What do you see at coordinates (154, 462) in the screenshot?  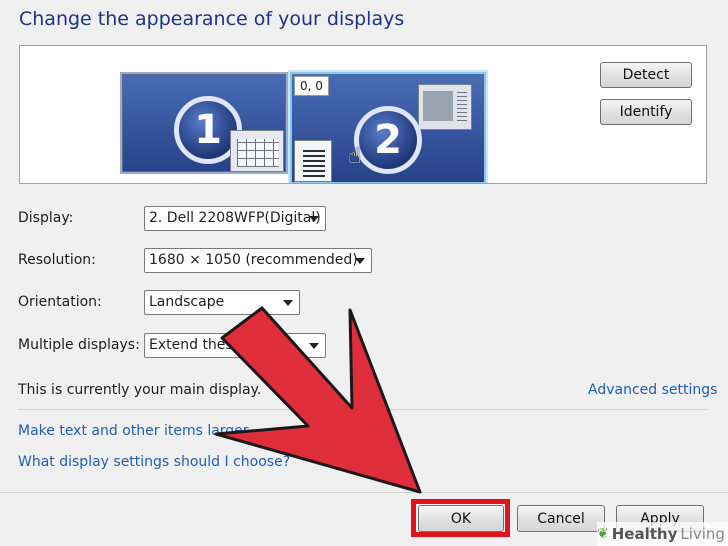 I see `display-settings-help-link: What display settings should I choose?` at bounding box center [154, 462].